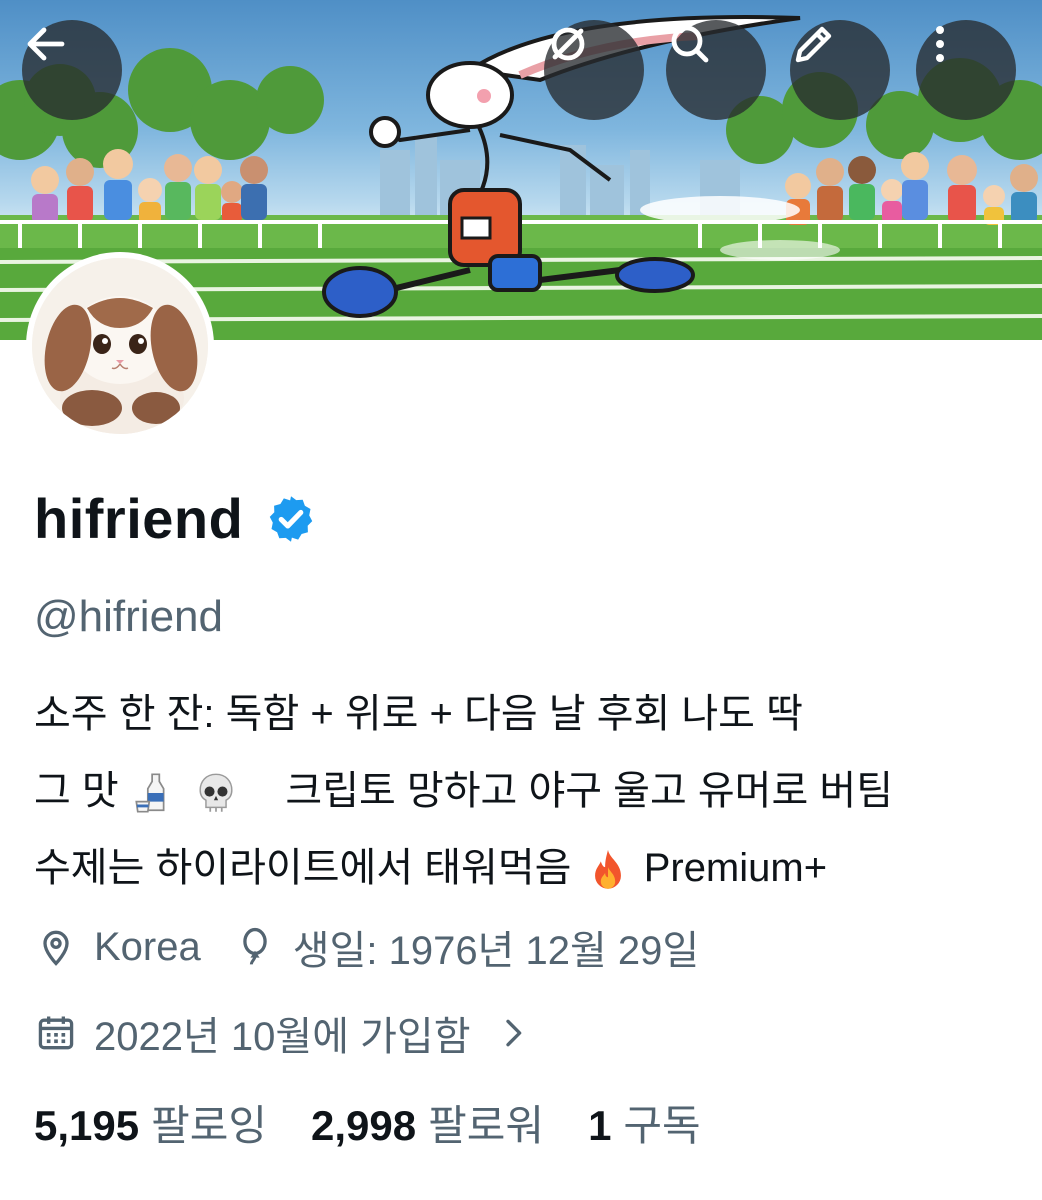 This screenshot has width=1042, height=1200. I want to click on sake-emoji, so click(150, 793).